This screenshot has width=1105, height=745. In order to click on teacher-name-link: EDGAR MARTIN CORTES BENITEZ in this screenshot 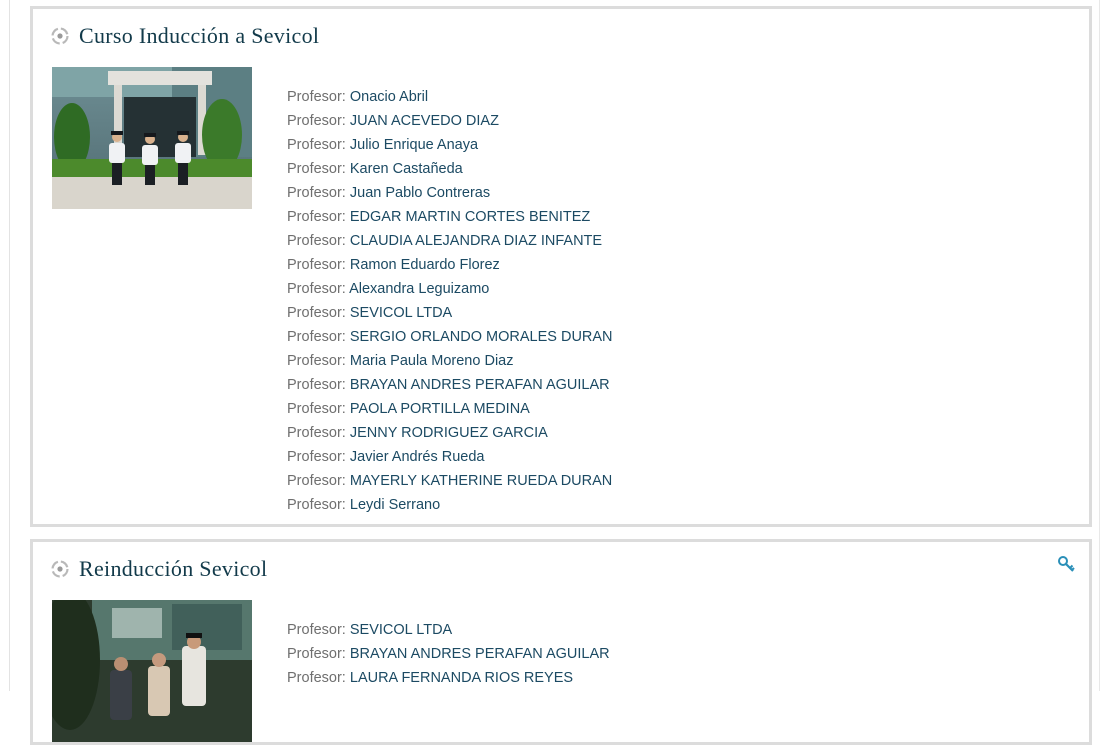, I will do `click(470, 217)`.